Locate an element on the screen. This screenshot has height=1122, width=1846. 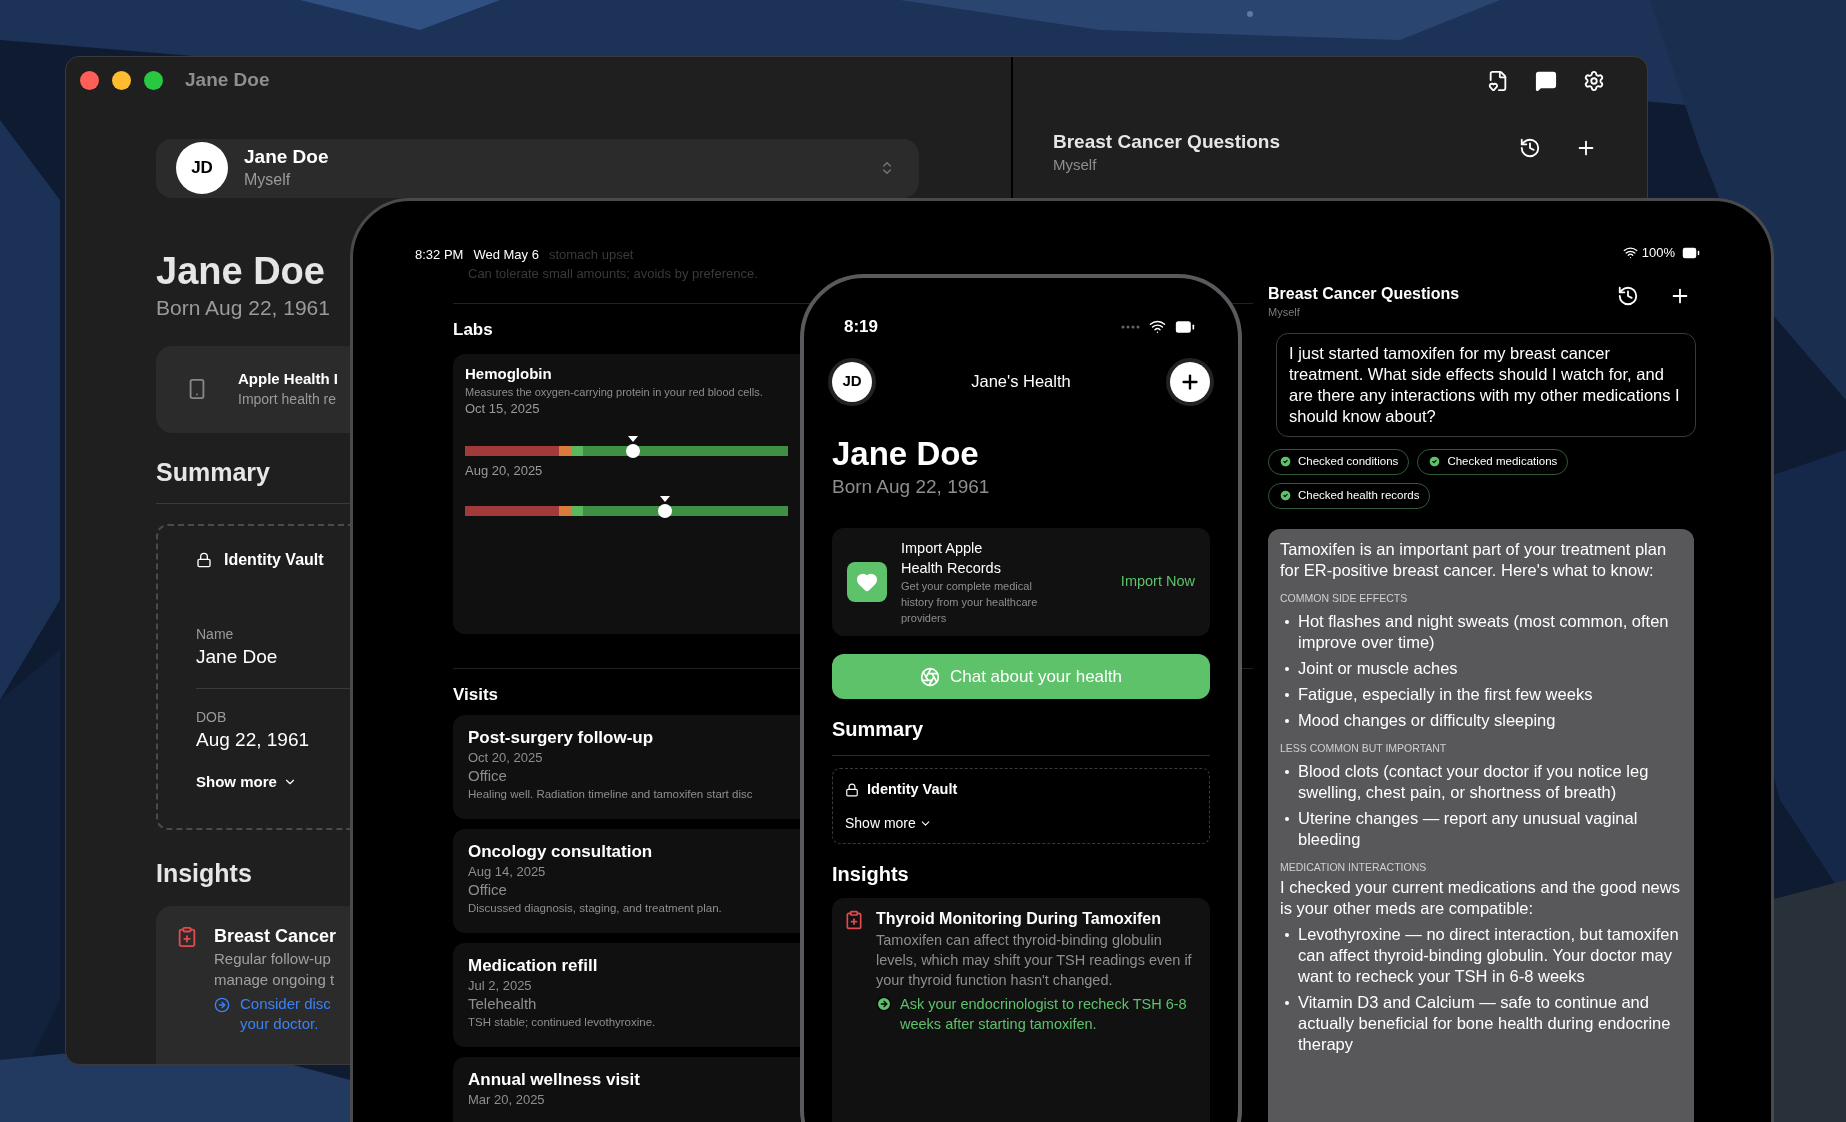
import-subtitle: Import health re is located at coordinates (287, 399).